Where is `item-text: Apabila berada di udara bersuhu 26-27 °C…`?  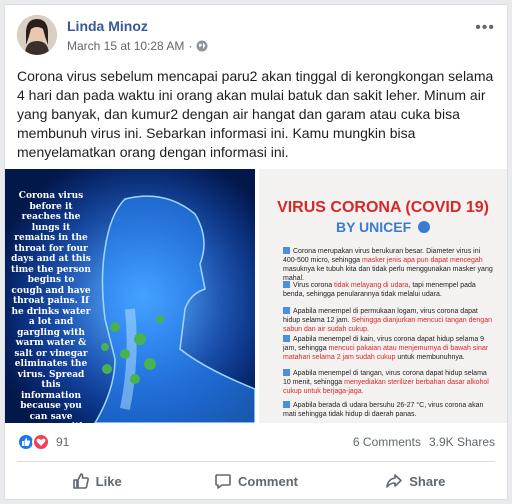
item-text: Apabila berada di udara bersuhu 26-27 °C… is located at coordinates (383, 410).